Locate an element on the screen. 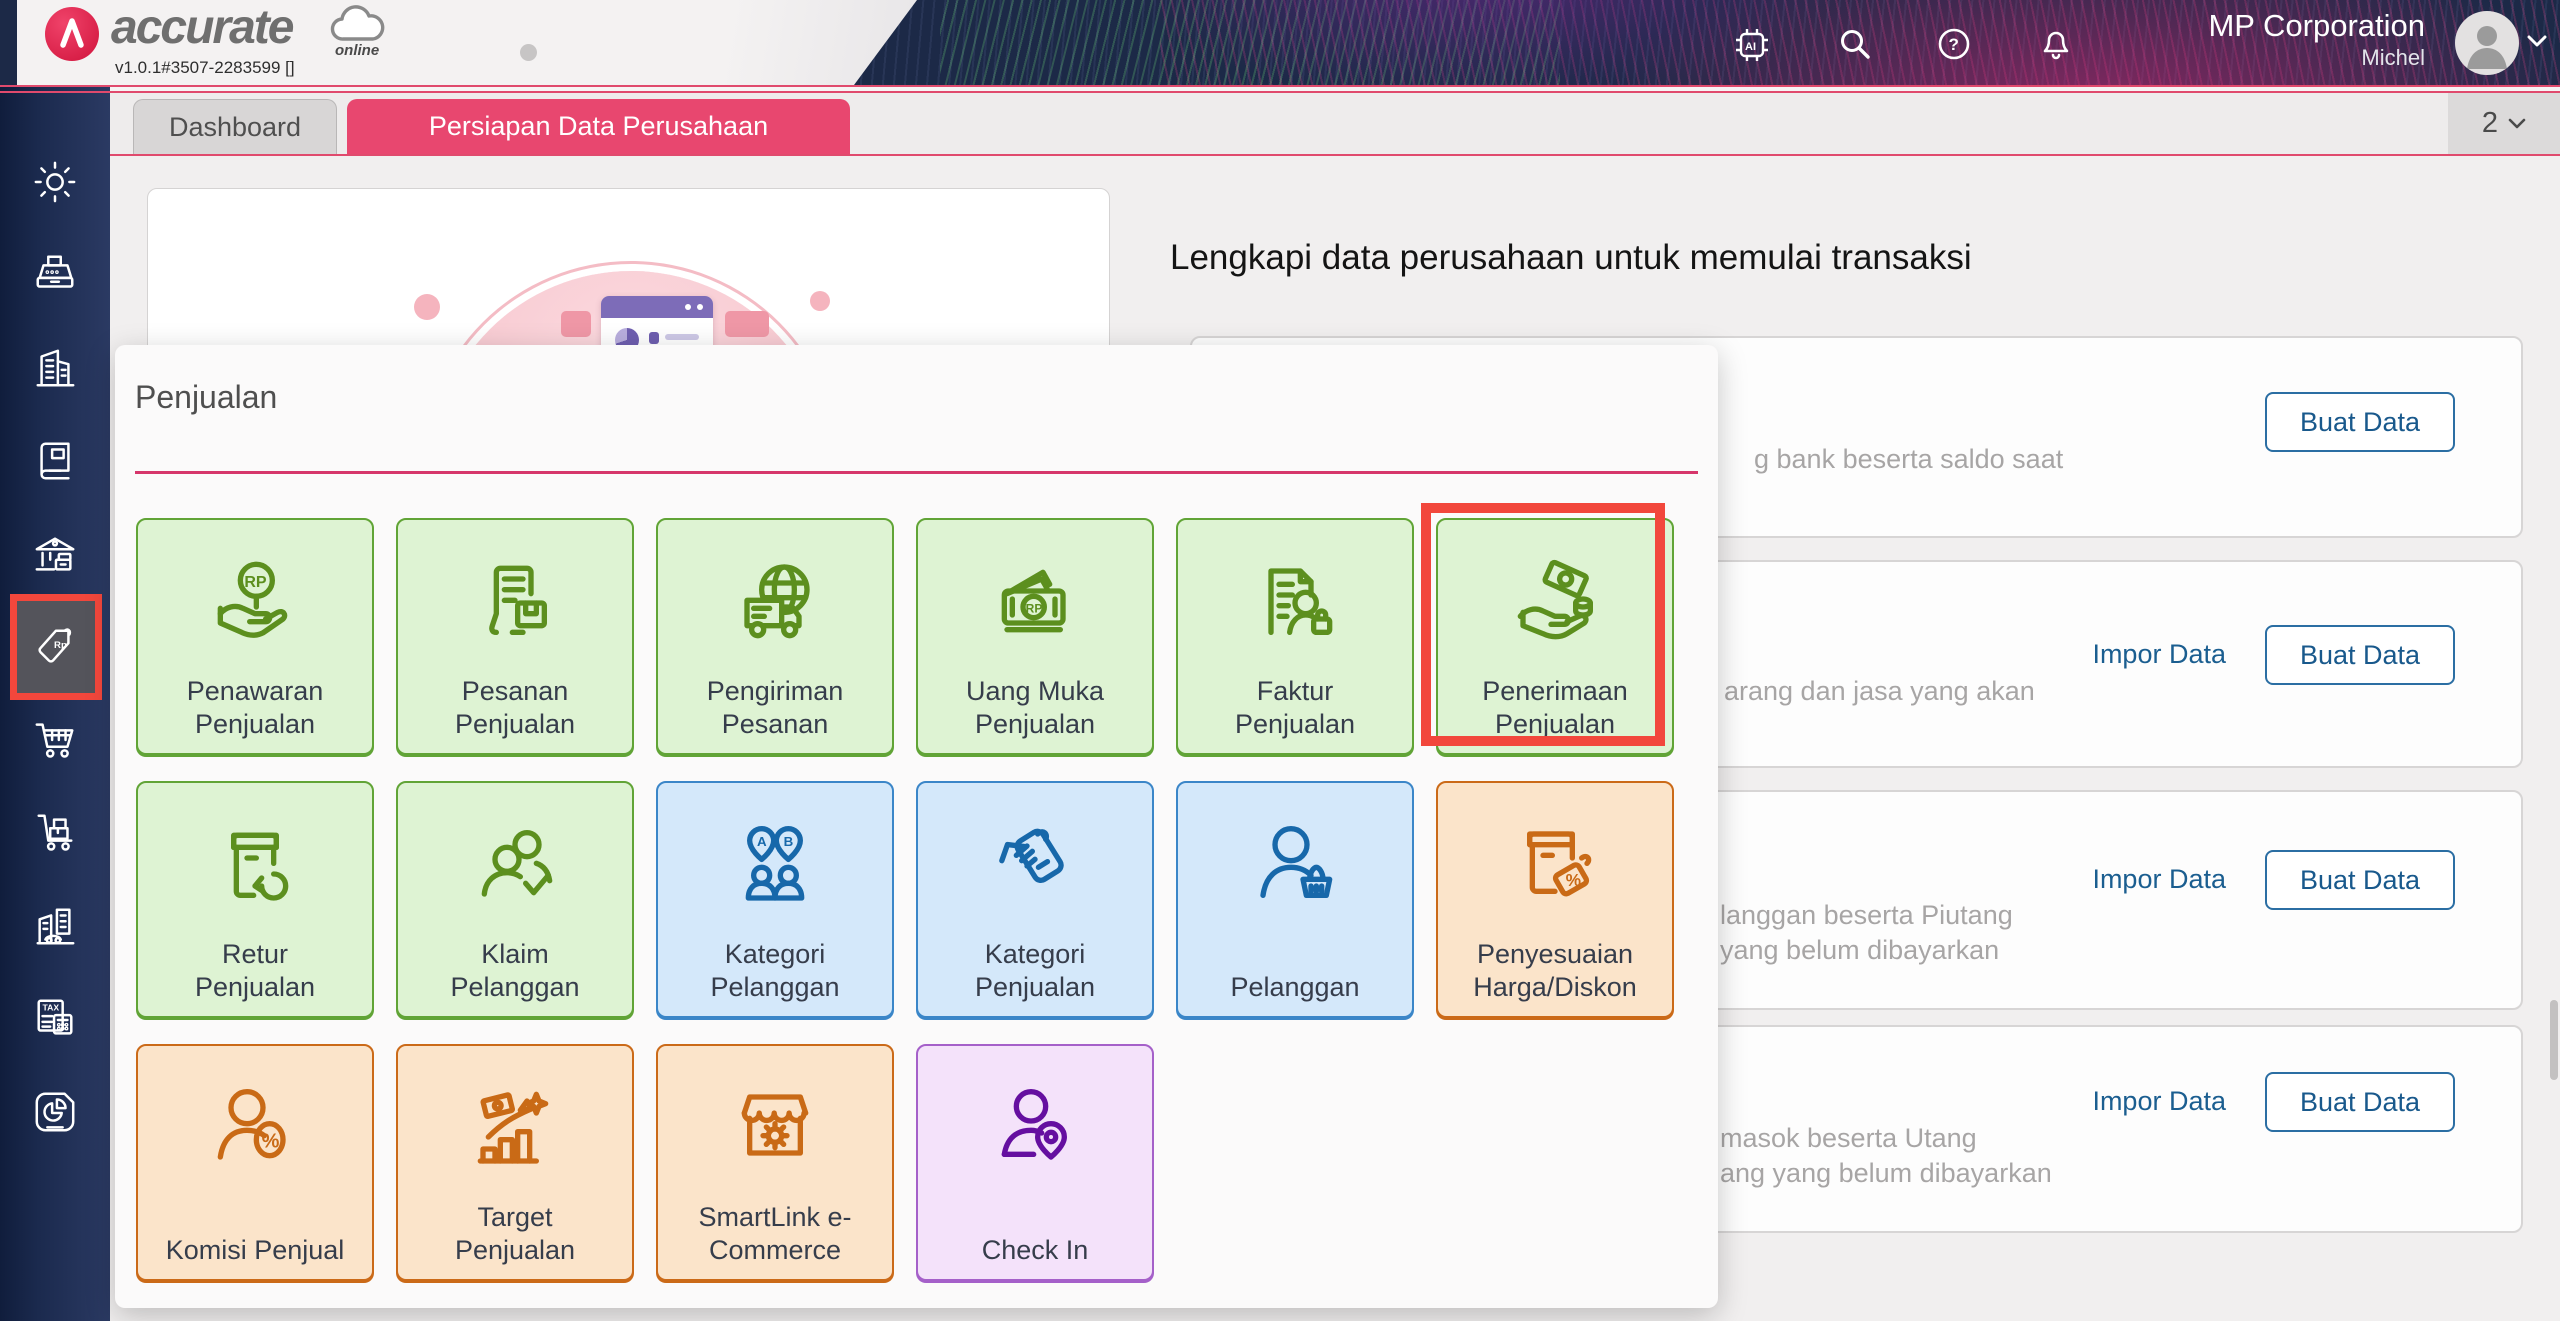 The image size is (2560, 1321). tile-target-penjualan: Target Penjualan is located at coordinates (515, 1162).